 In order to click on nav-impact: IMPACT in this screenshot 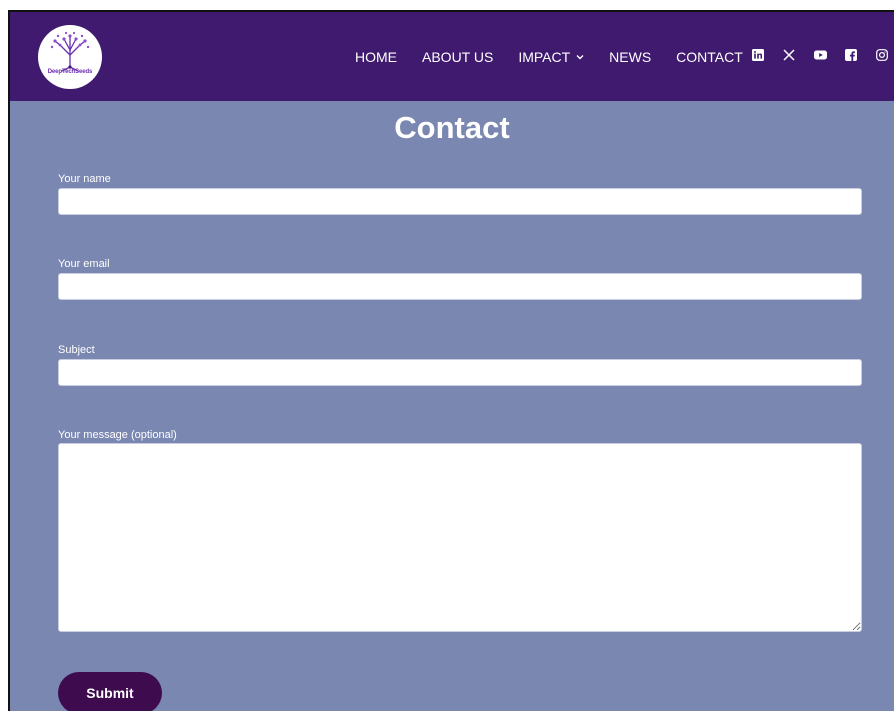, I will do `click(551, 57)`.